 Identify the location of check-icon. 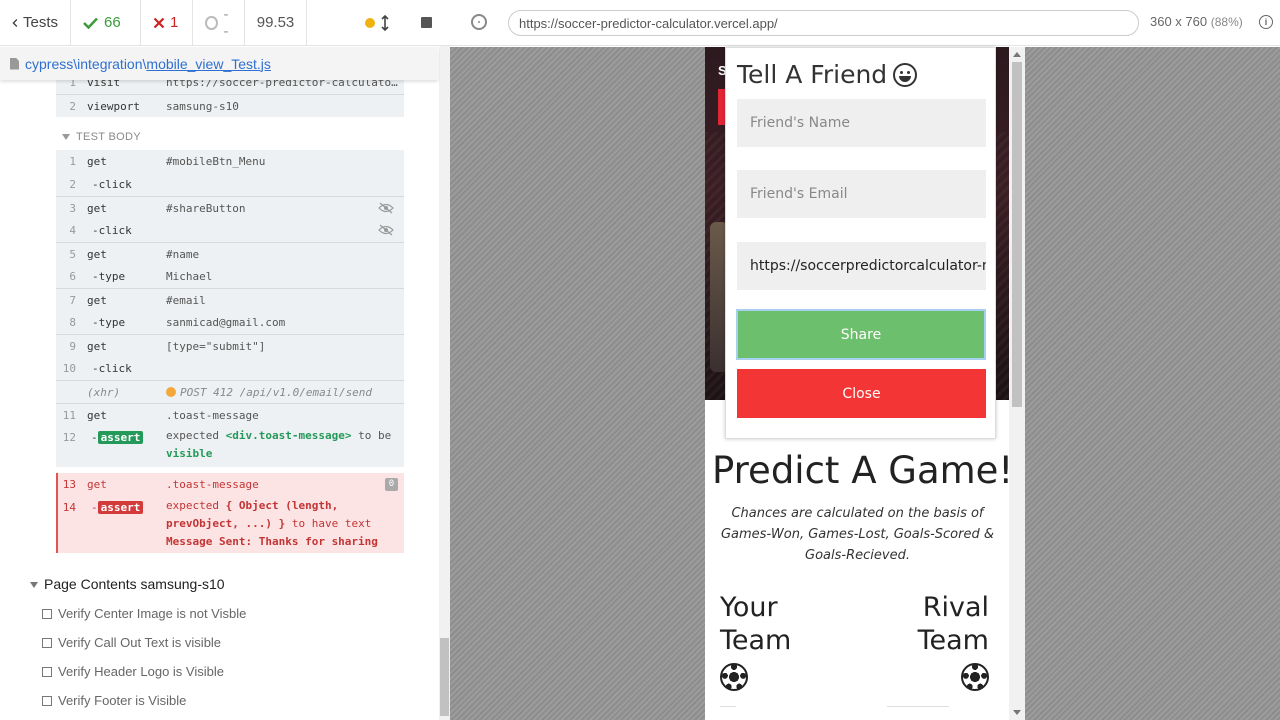
(90, 23).